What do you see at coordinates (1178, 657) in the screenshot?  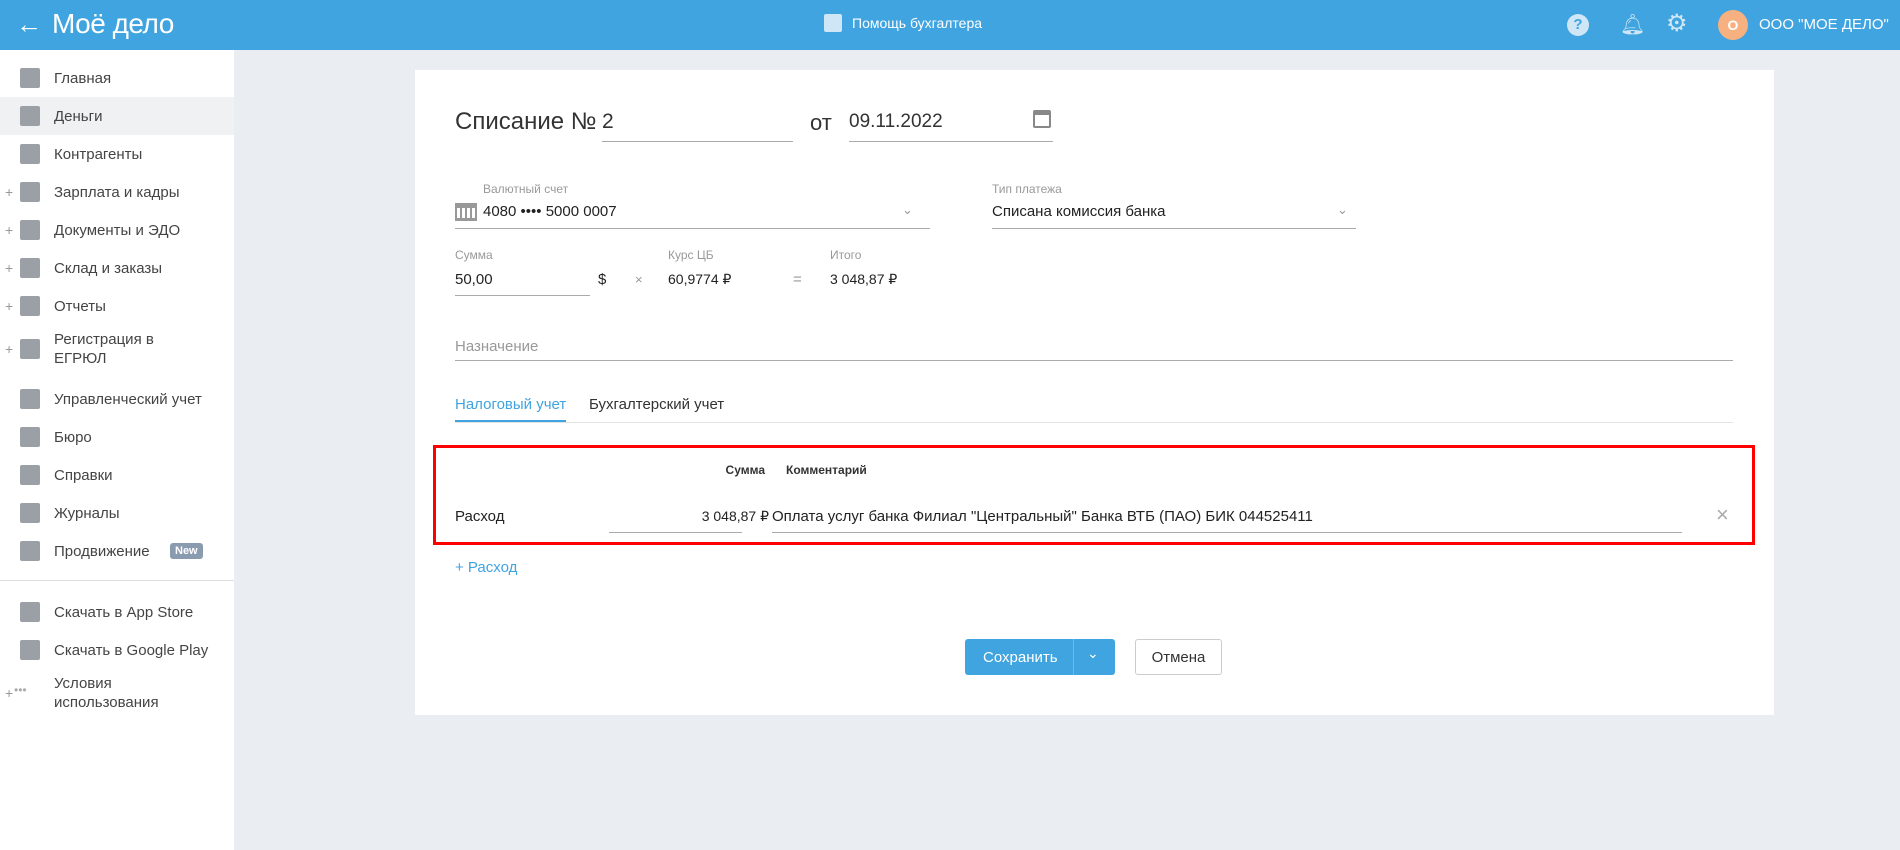 I see `cancel-button: Отмена` at bounding box center [1178, 657].